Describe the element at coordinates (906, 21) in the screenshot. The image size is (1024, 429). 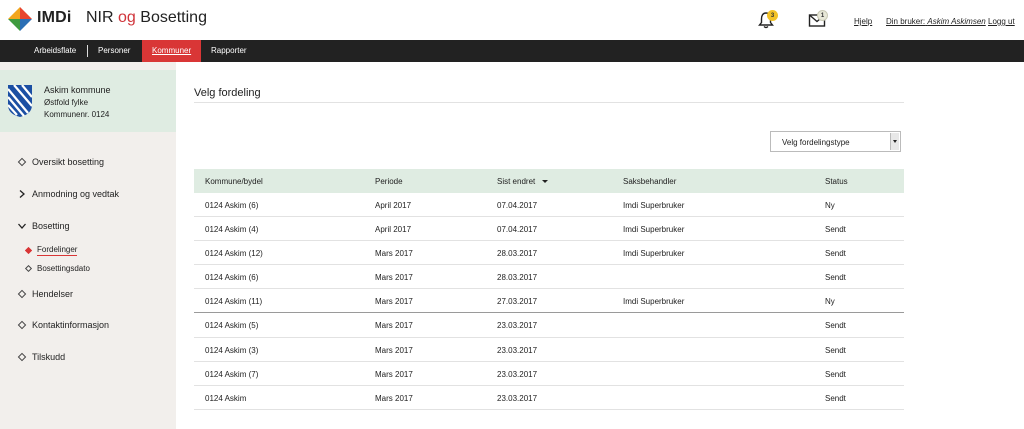
I see `user-prefix: Din bruker:` at that location.